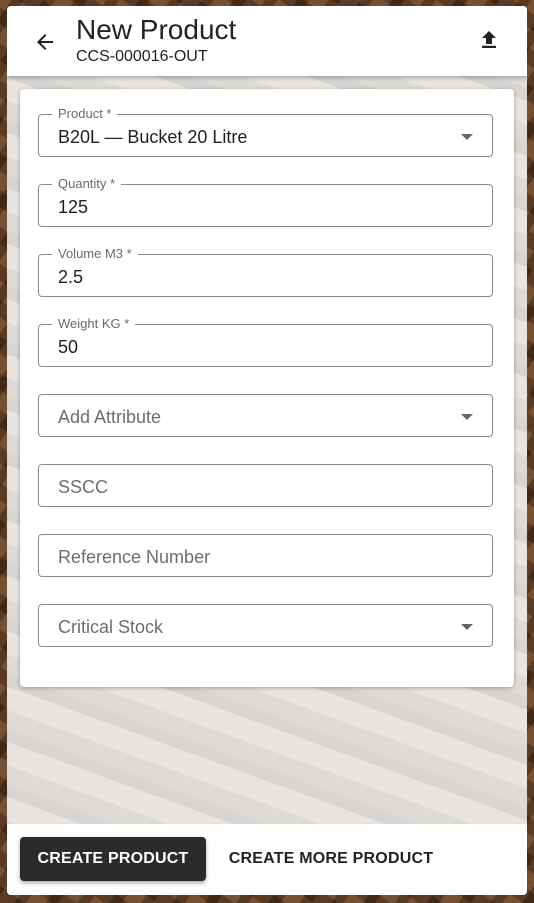  Describe the element at coordinates (265, 485) in the screenshot. I see `sscc-field: SSCC` at that location.